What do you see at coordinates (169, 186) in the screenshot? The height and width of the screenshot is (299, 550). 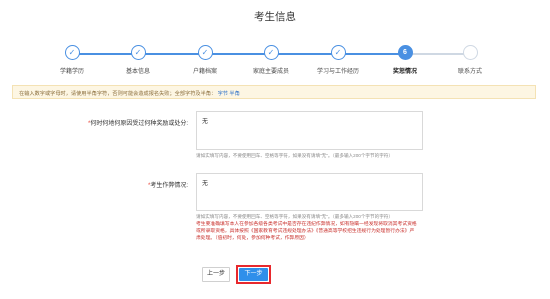 I see `cheating-label-text: 考生作弊情况:` at bounding box center [169, 186].